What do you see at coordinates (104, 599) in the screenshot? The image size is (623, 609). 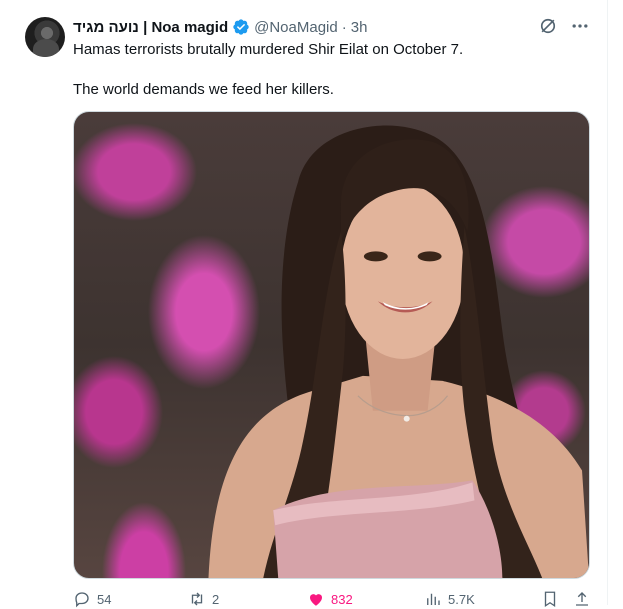 I see `reply-count: 54` at bounding box center [104, 599].